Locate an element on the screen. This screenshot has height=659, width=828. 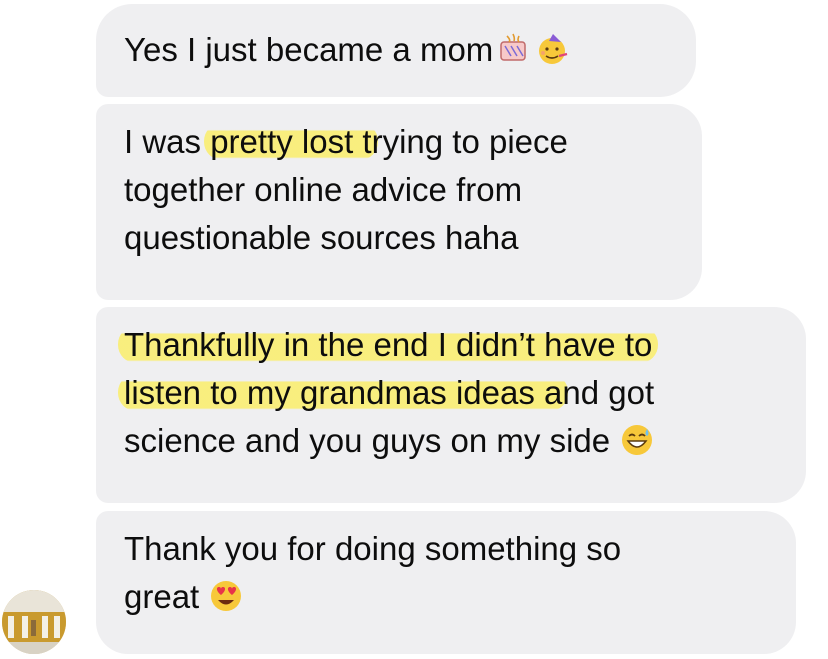
message-line: I was pretty lost trying to piece is located at coordinates (399, 142).